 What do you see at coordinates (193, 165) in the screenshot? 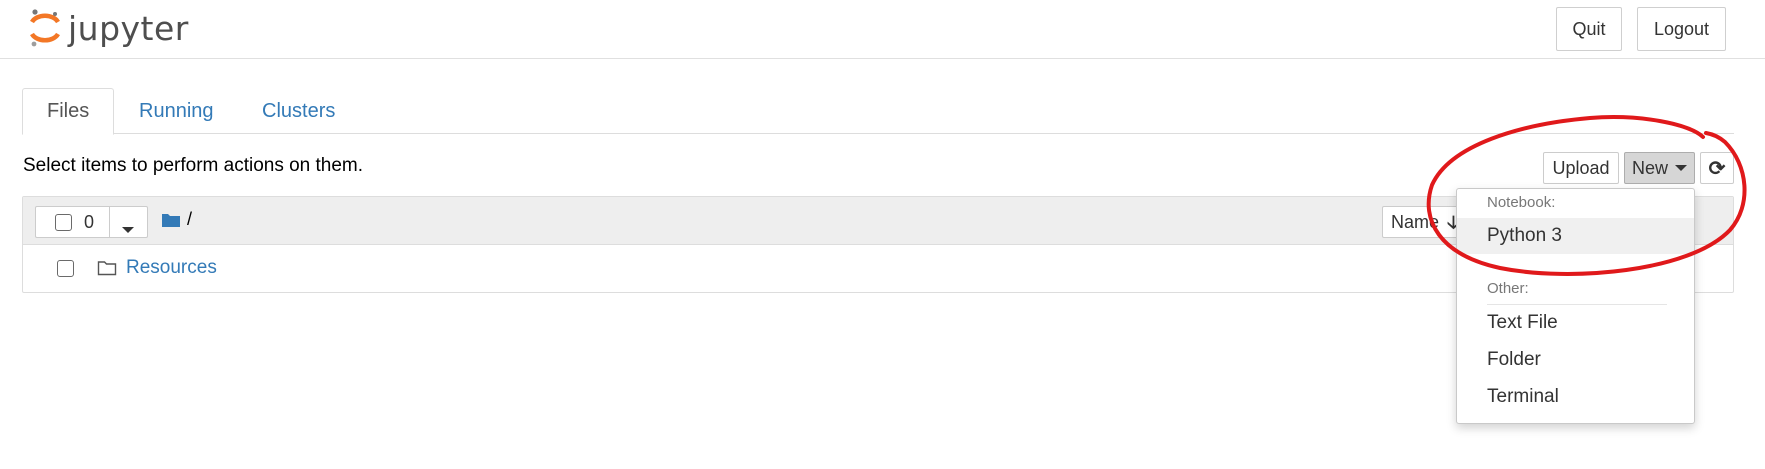
I see `instructions-text: Select items to perform actions on them.` at bounding box center [193, 165].